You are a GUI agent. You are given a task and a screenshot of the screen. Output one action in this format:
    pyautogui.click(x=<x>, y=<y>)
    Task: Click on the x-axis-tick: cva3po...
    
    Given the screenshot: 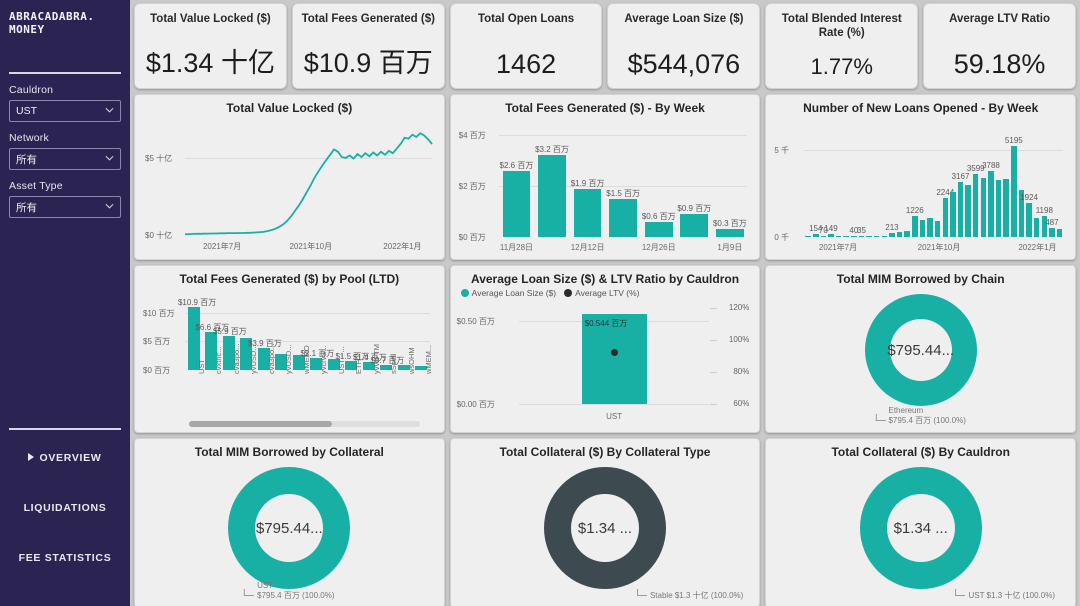 What is the action you would take?
    pyautogui.click(x=236, y=358)
    